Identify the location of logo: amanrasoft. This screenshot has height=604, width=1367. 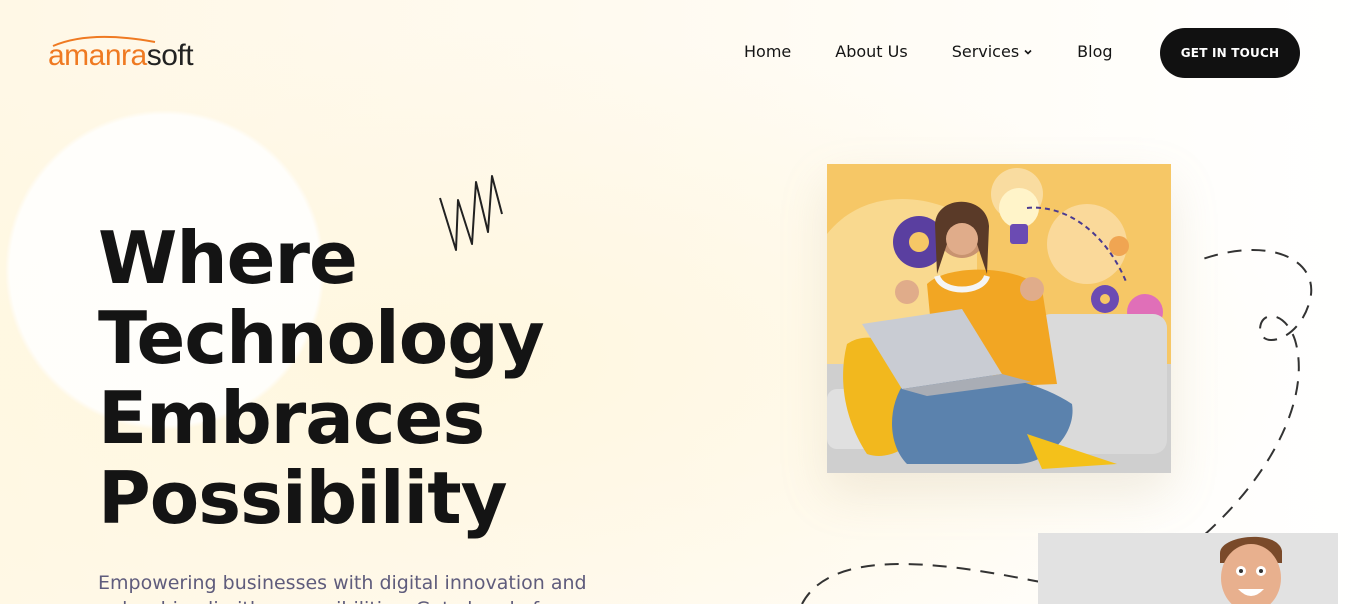
(121, 55).